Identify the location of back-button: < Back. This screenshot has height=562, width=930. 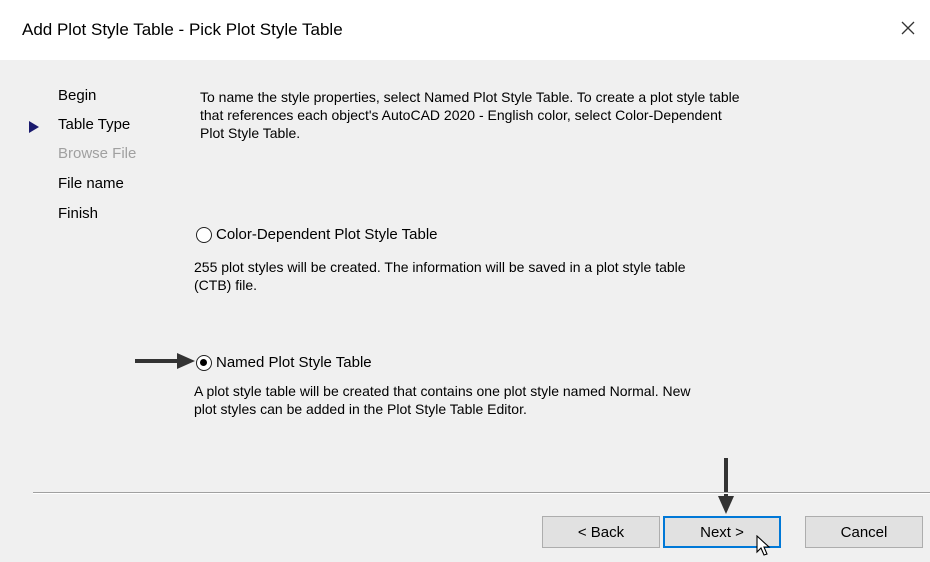
(601, 532).